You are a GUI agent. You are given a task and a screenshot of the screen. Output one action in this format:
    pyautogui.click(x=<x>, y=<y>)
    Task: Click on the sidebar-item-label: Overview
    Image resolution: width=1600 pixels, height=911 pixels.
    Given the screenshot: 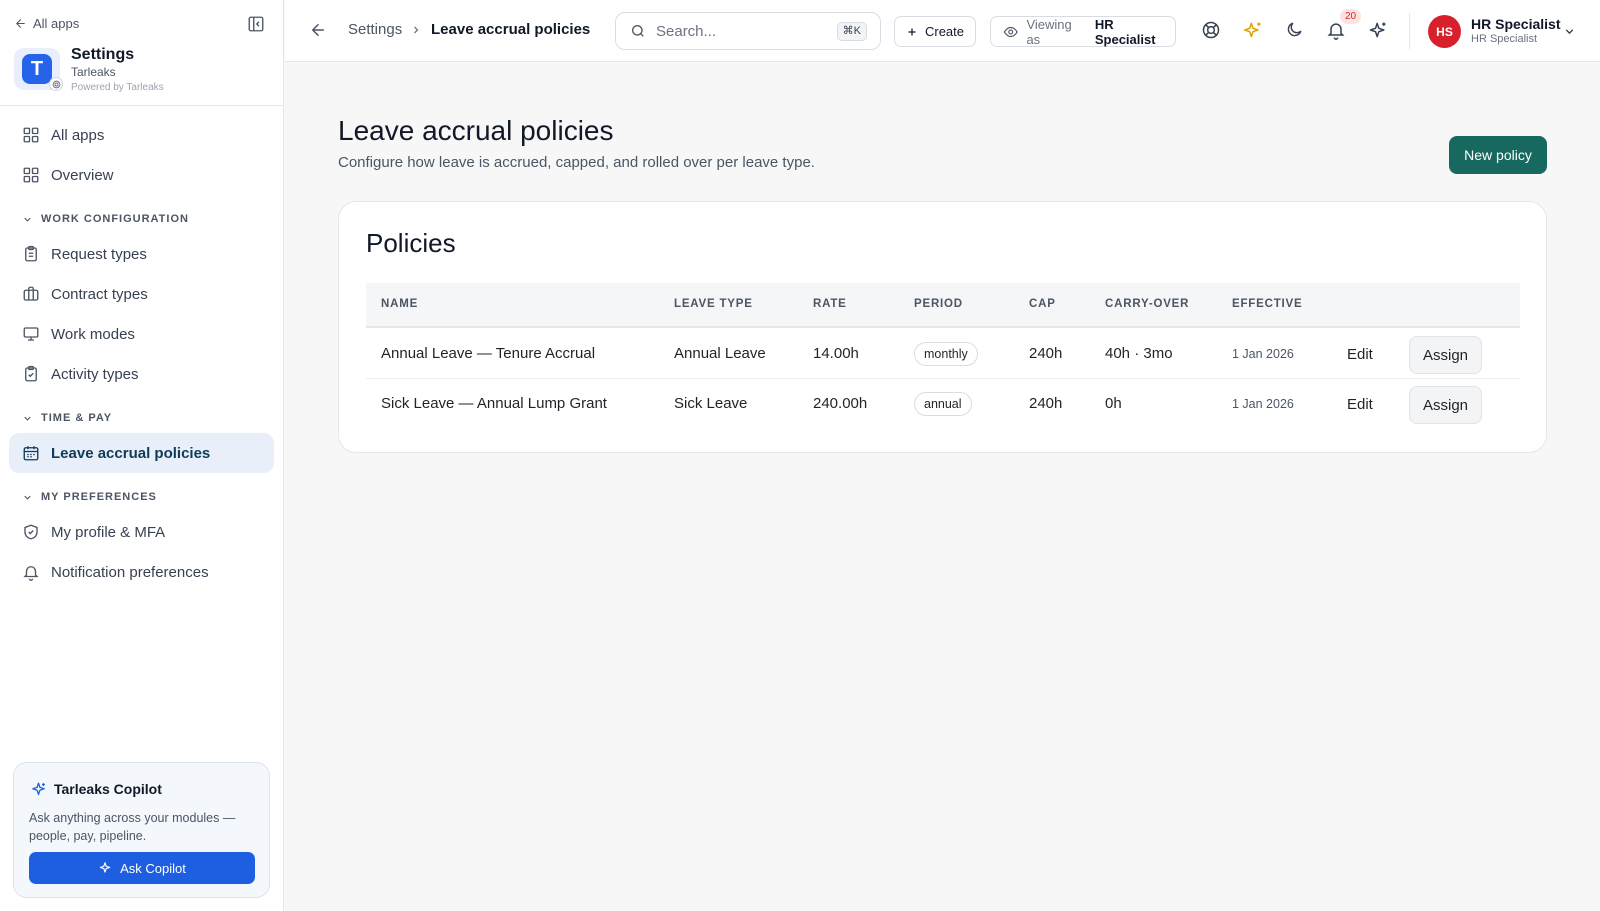 What is the action you would take?
    pyautogui.click(x=82, y=175)
    